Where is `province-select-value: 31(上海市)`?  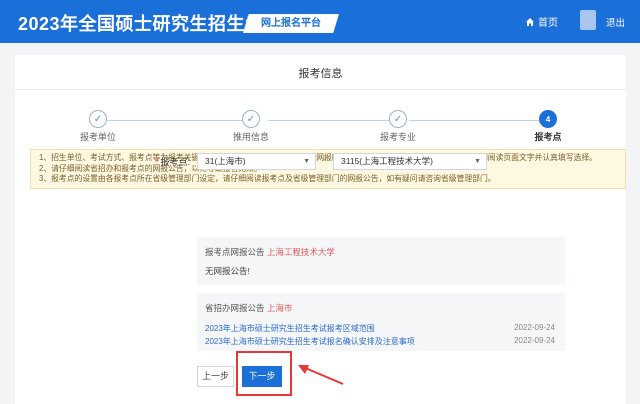
province-select-value: 31(上海市) is located at coordinates (225, 161).